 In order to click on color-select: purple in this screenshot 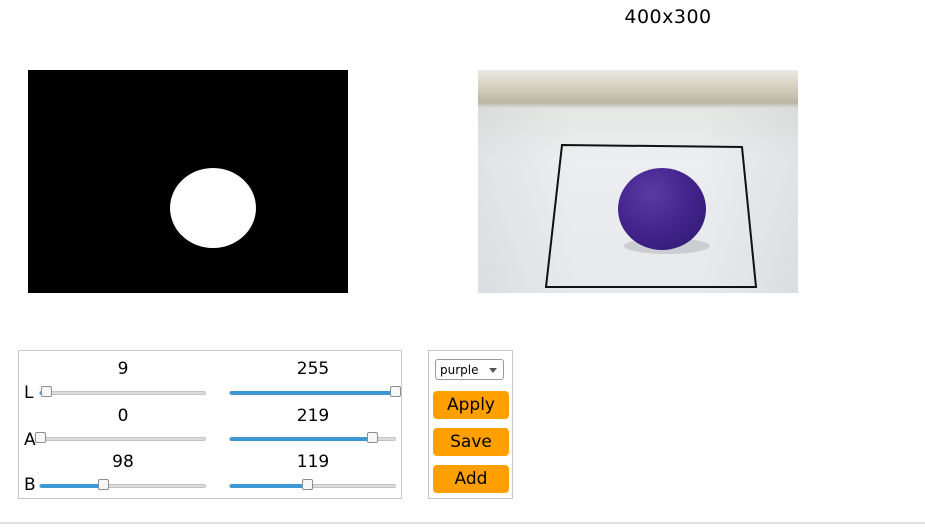, I will do `click(469, 369)`.